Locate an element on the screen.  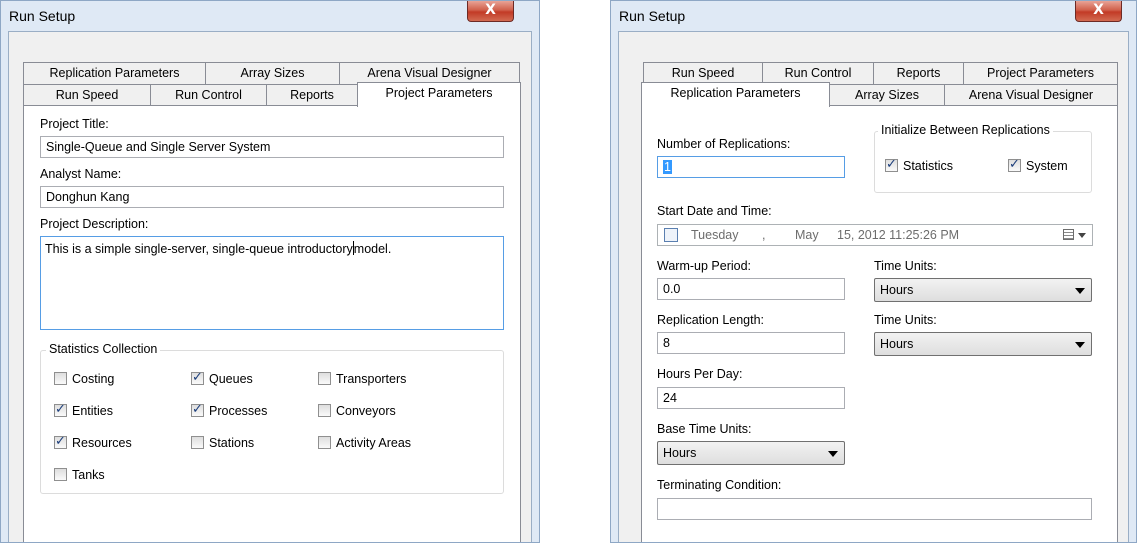
processes-label: Processes is located at coordinates (238, 411).